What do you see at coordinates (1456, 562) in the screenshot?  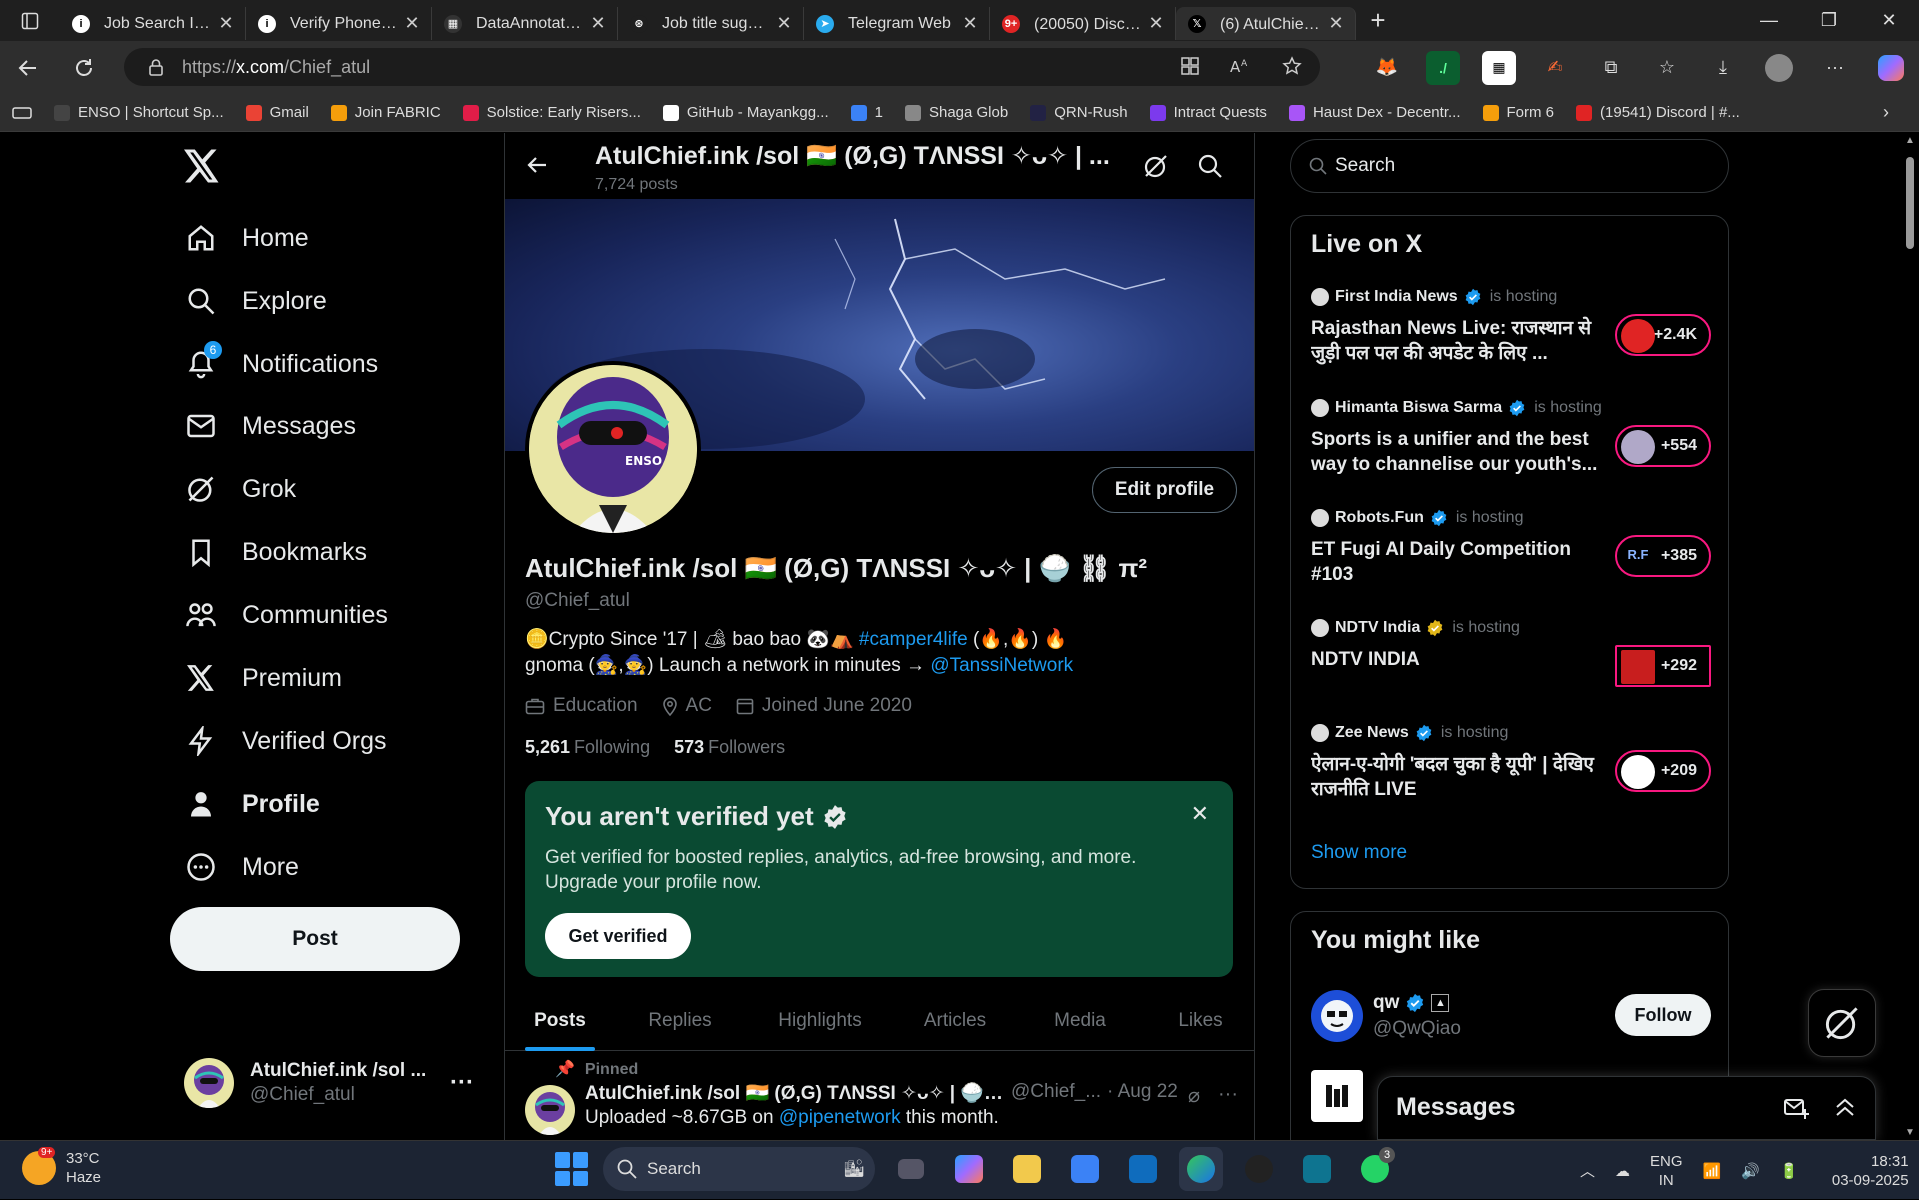 I see `live-broadcast-title: ET Fugi AI Daily Competition #103` at bounding box center [1456, 562].